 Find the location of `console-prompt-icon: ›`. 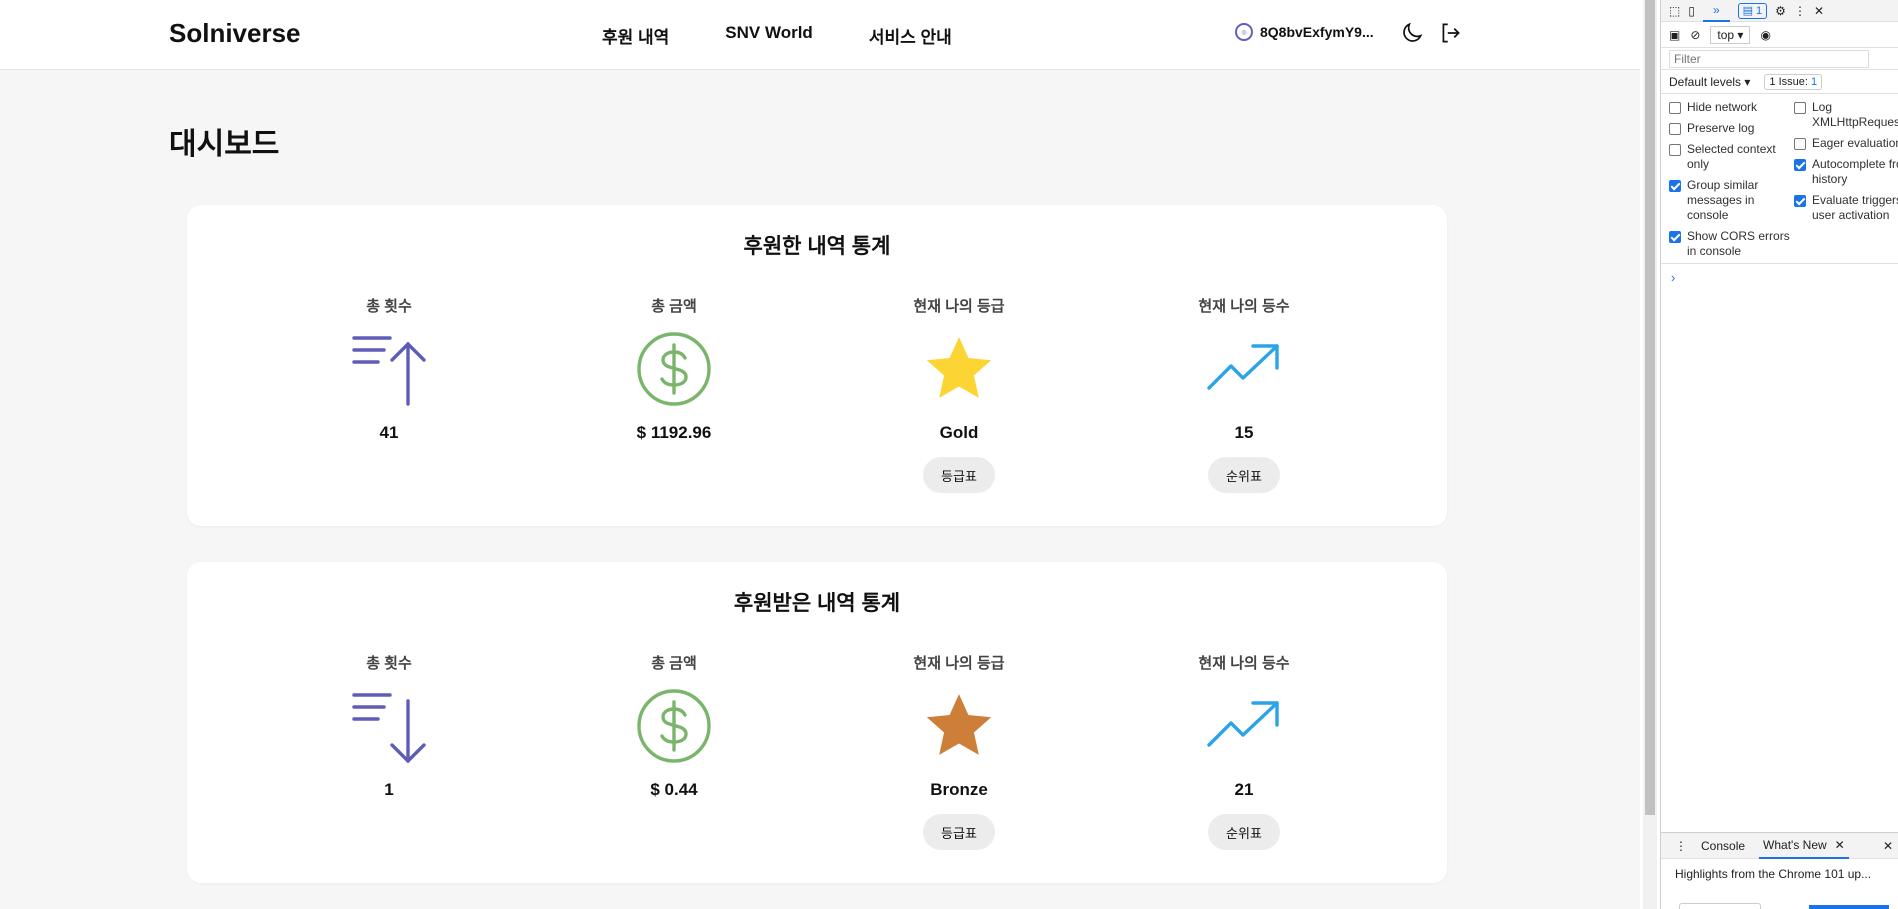

console-prompt-icon: › is located at coordinates (1779, 274).